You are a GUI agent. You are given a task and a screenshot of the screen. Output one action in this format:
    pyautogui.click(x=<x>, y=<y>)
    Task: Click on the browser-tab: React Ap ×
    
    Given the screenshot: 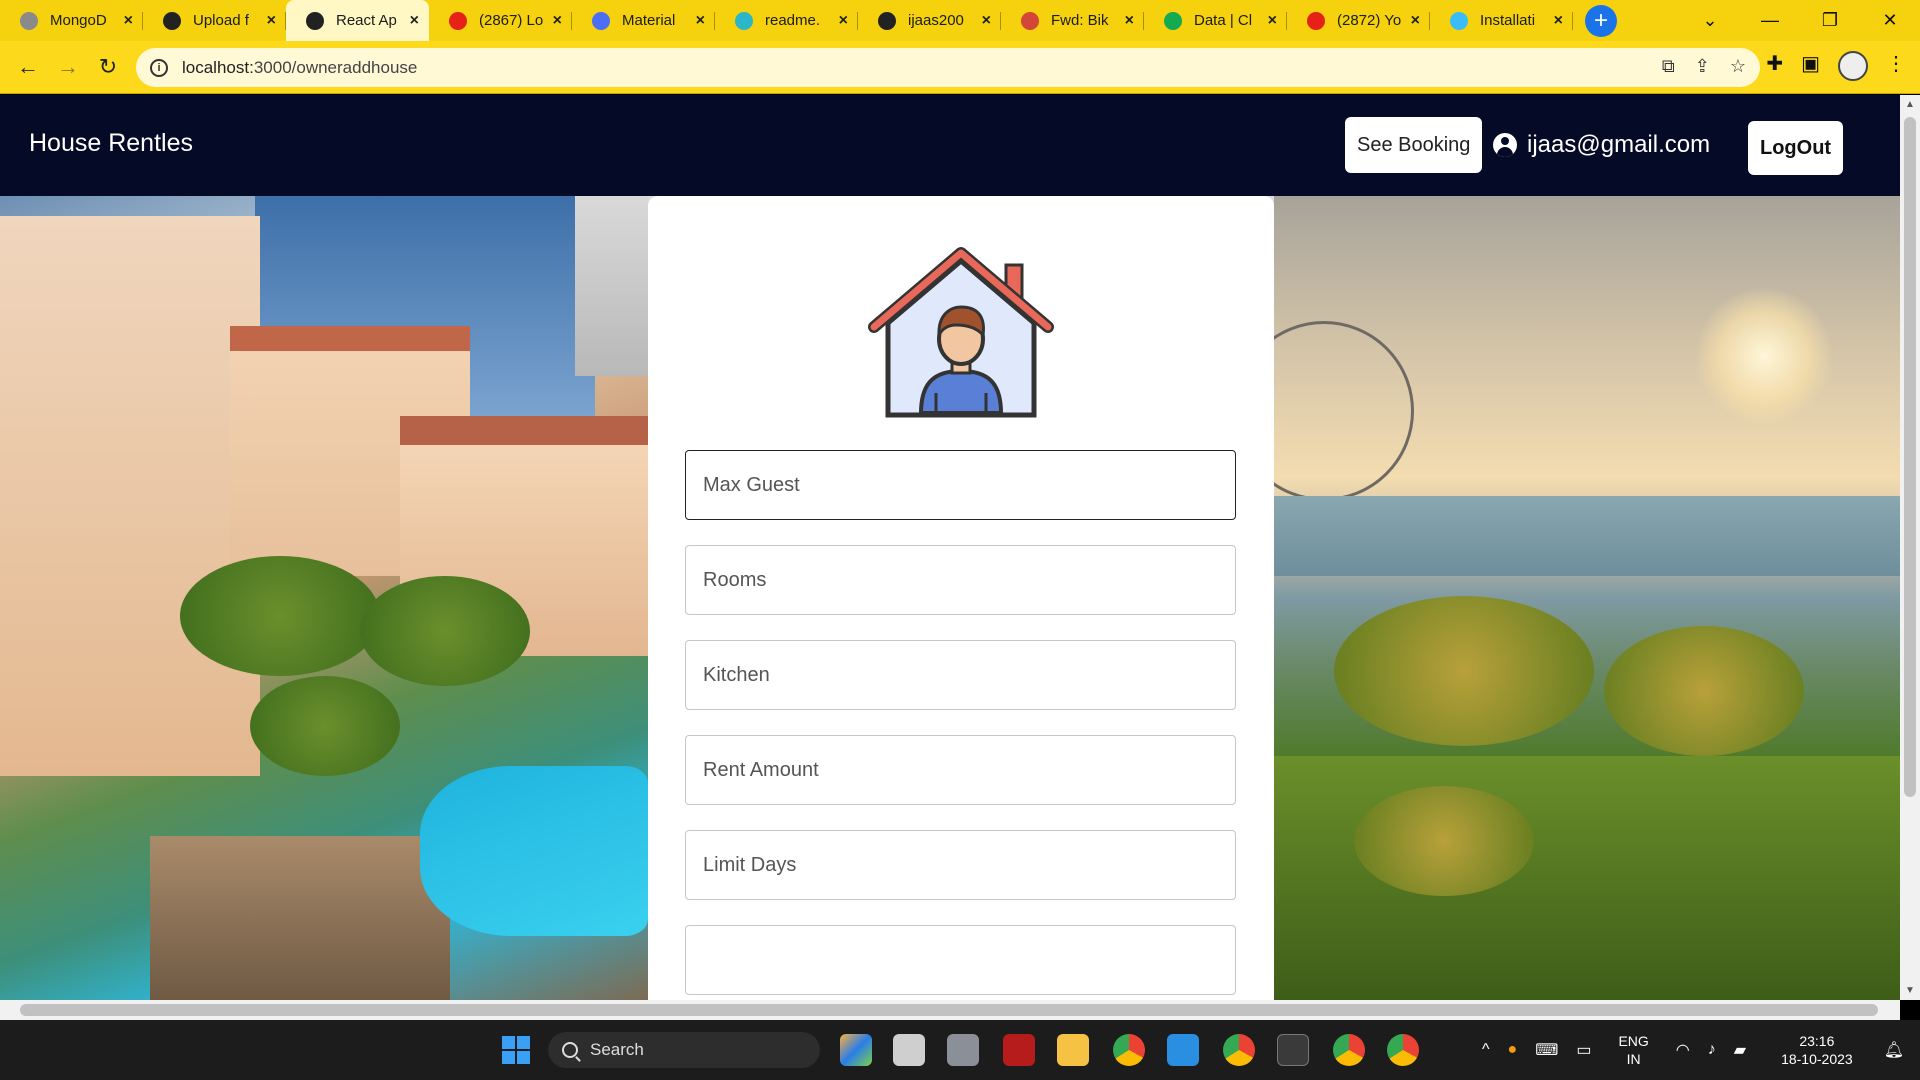 What is the action you would take?
    pyautogui.click(x=357, y=20)
    